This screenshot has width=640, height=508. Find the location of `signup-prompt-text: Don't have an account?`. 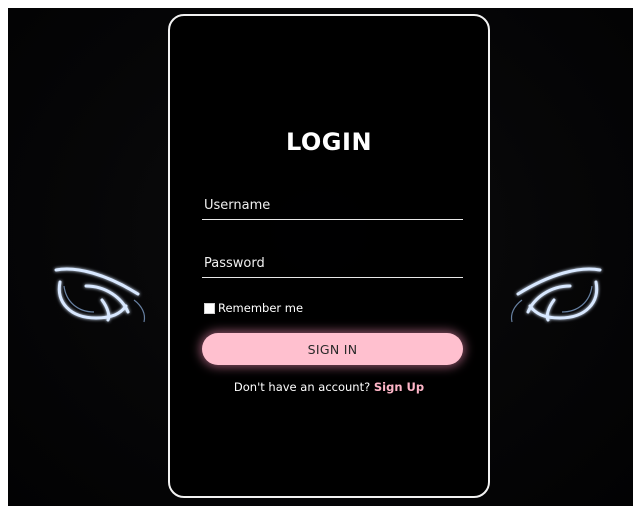

signup-prompt-text: Don't have an account? is located at coordinates (302, 387).